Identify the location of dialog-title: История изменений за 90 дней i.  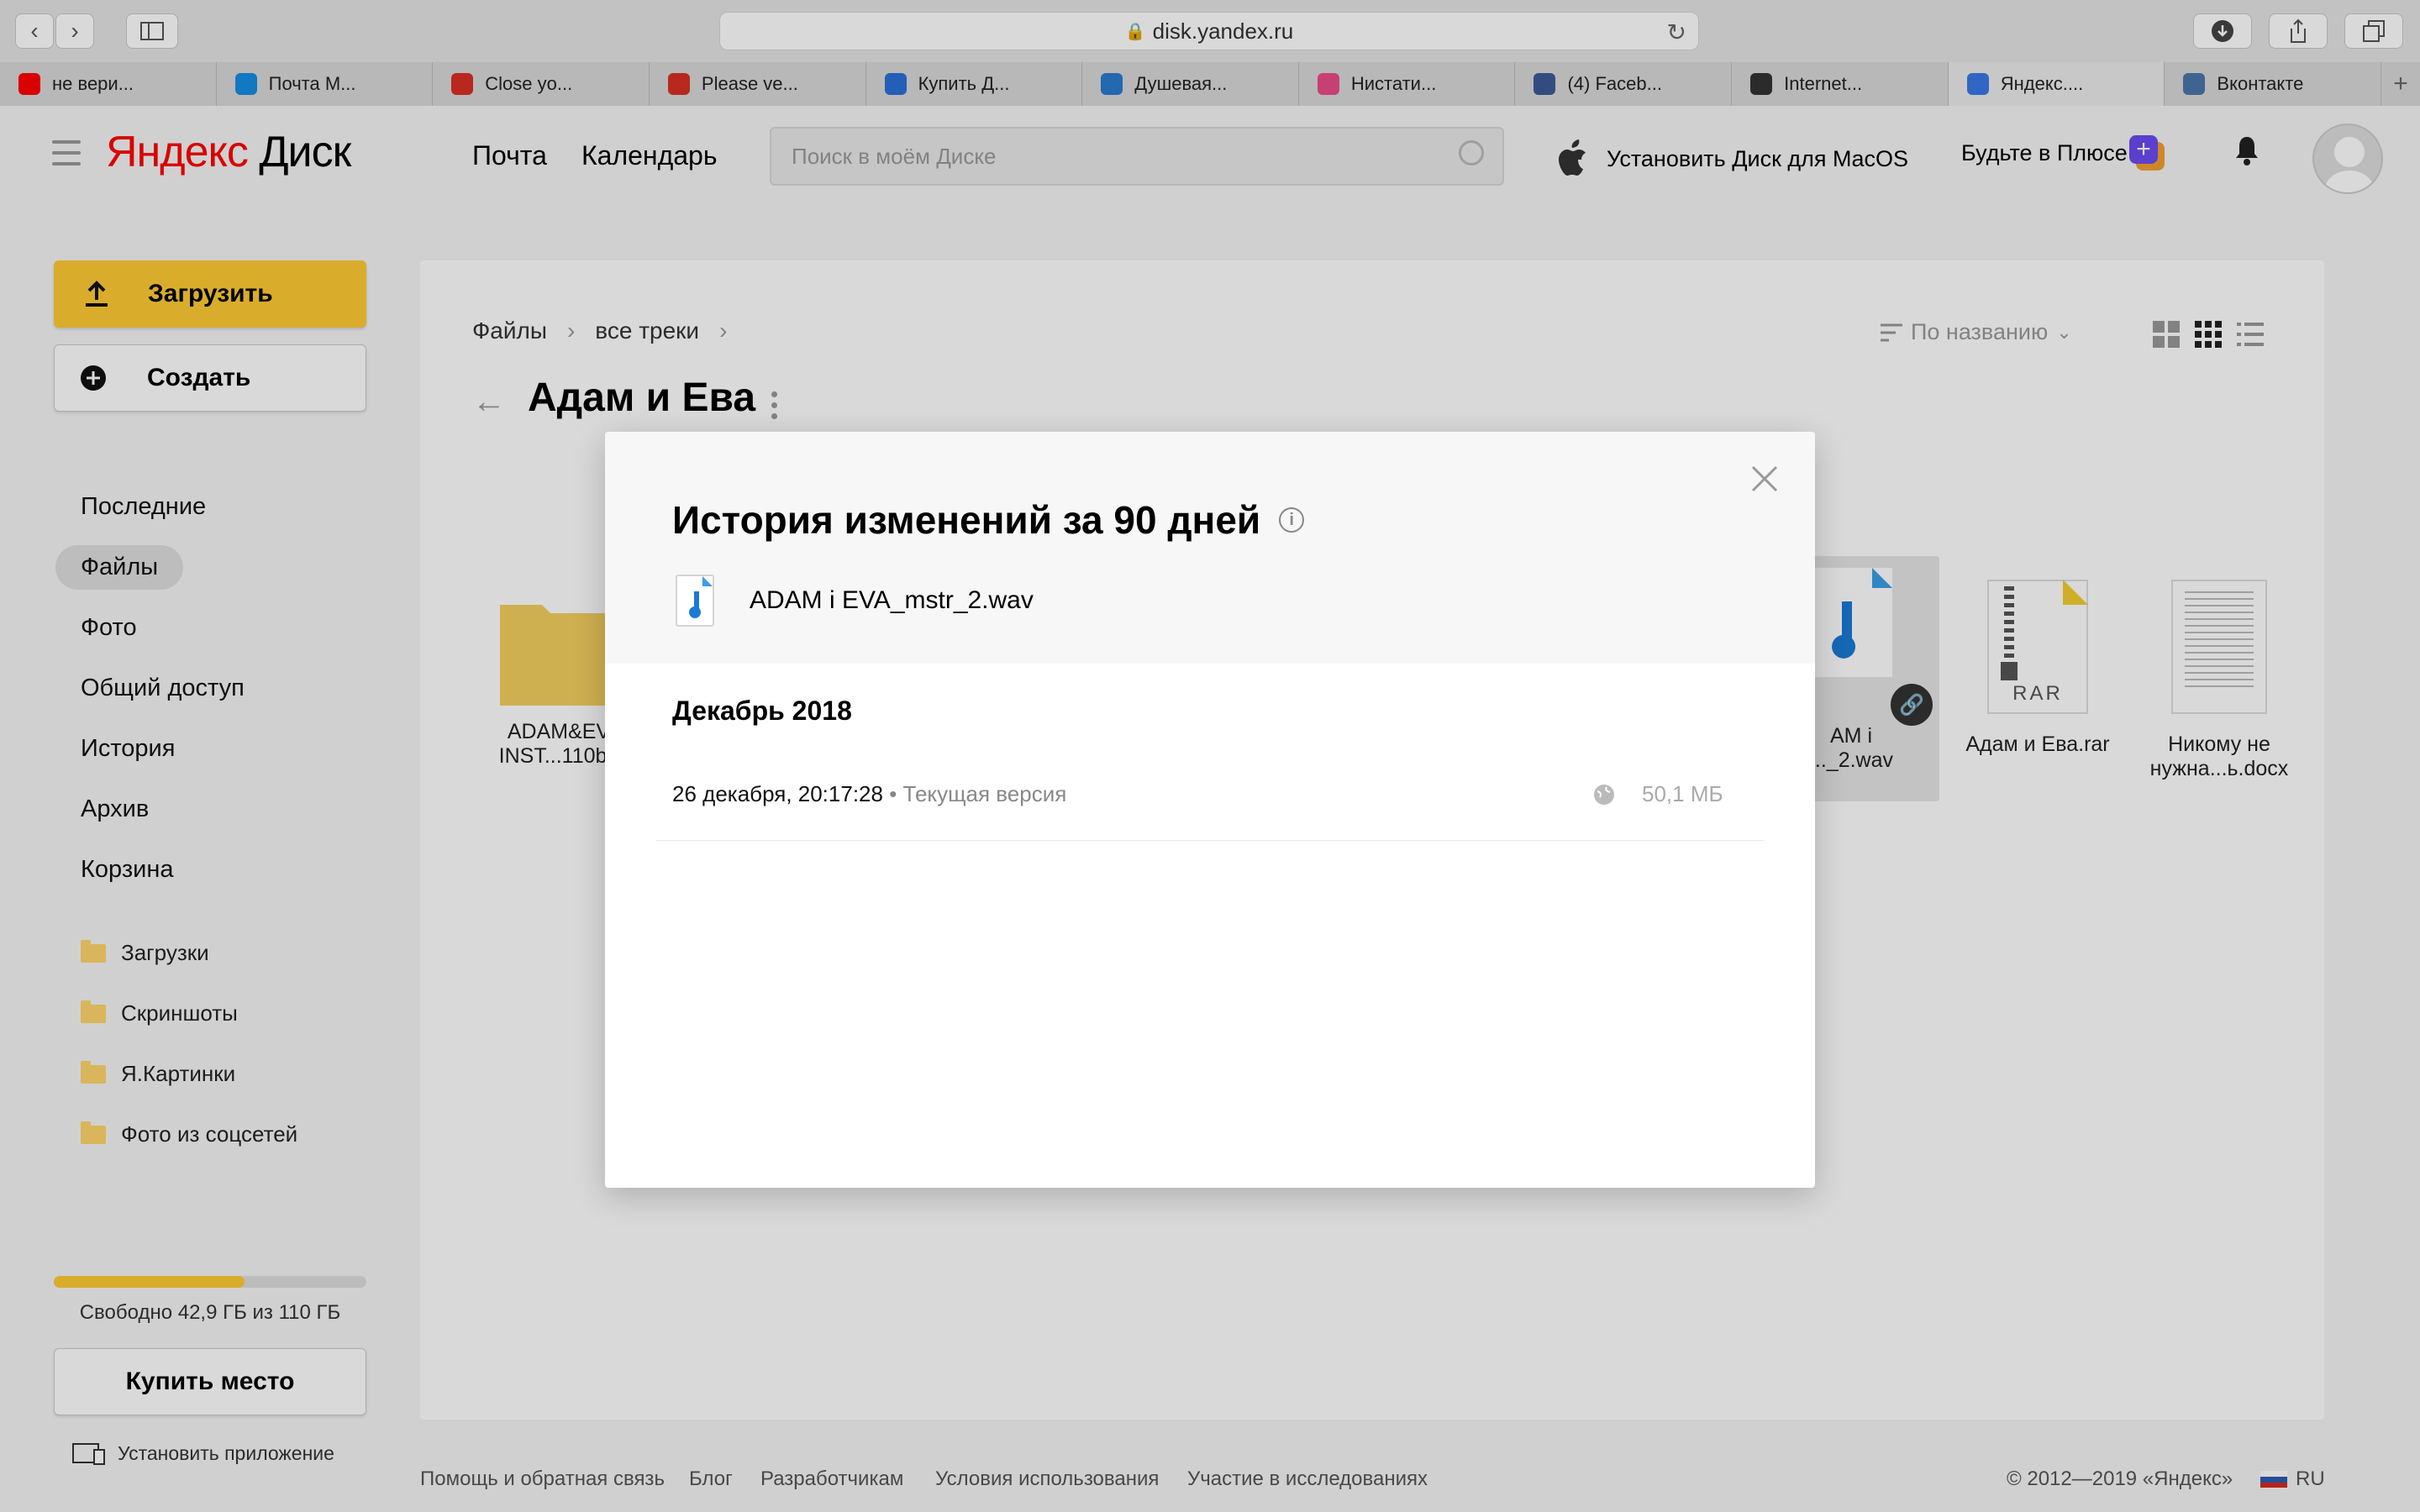
(989, 520).